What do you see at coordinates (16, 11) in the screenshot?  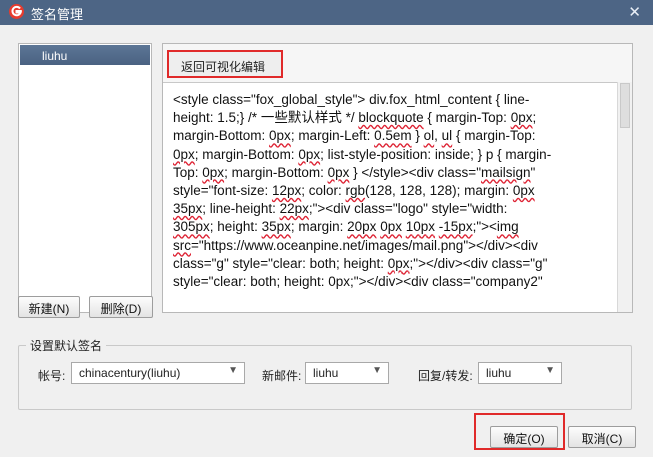 I see `app-logo-icon` at bounding box center [16, 11].